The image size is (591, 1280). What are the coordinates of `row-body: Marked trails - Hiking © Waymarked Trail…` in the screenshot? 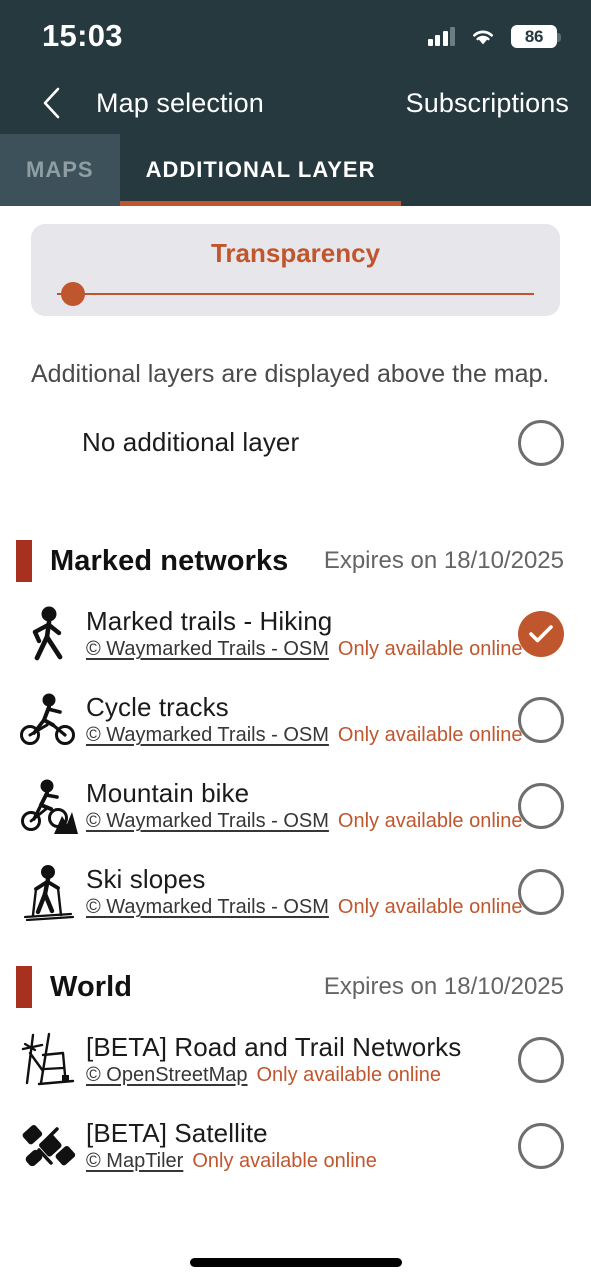 It's located at (304, 633).